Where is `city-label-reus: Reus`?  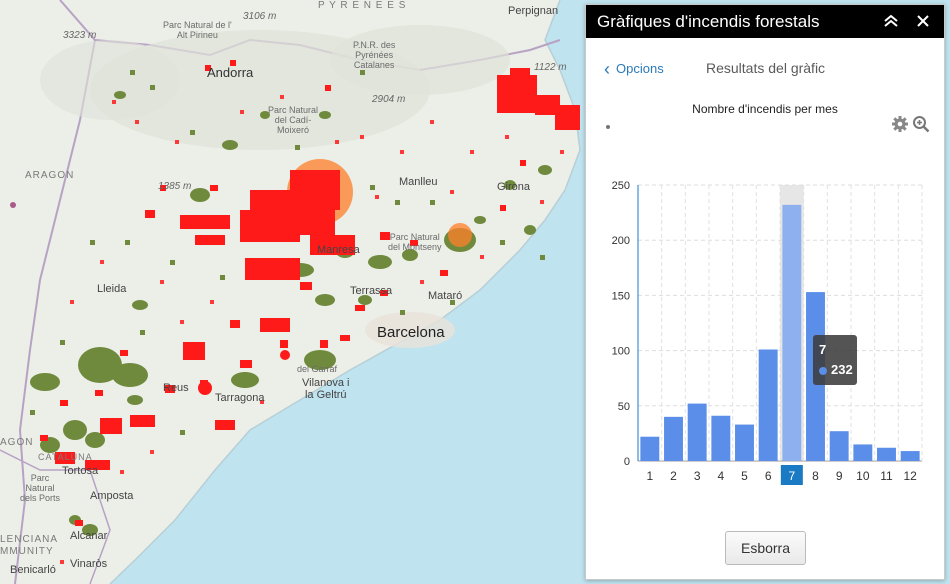
city-label-reus: Reus is located at coordinates (176, 388).